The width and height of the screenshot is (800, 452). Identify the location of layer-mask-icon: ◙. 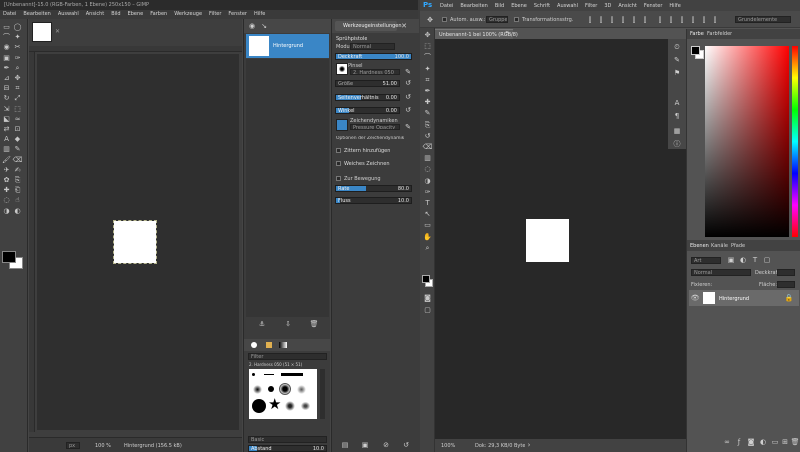
(751, 442).